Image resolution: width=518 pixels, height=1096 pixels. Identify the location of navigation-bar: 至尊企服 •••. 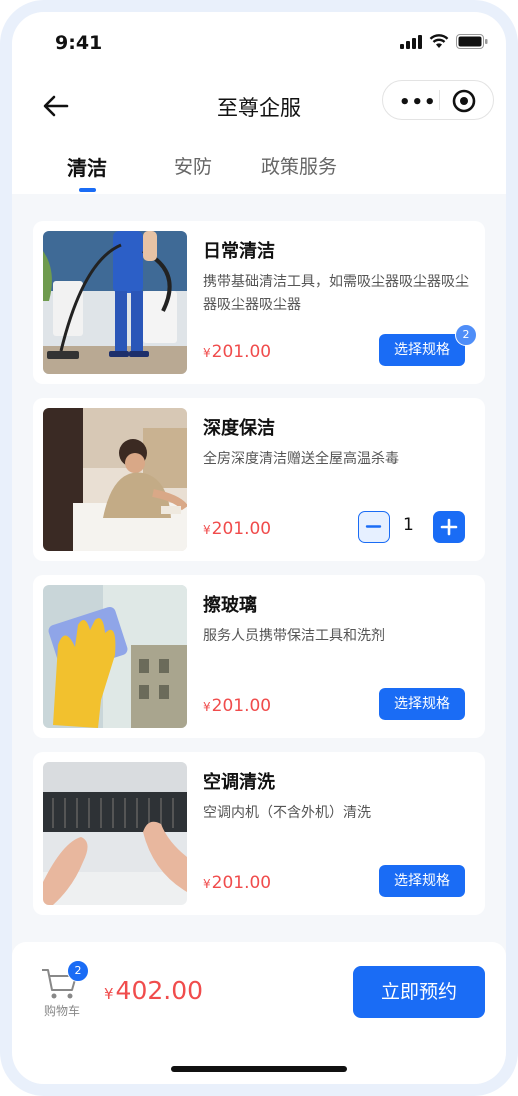
(259, 106).